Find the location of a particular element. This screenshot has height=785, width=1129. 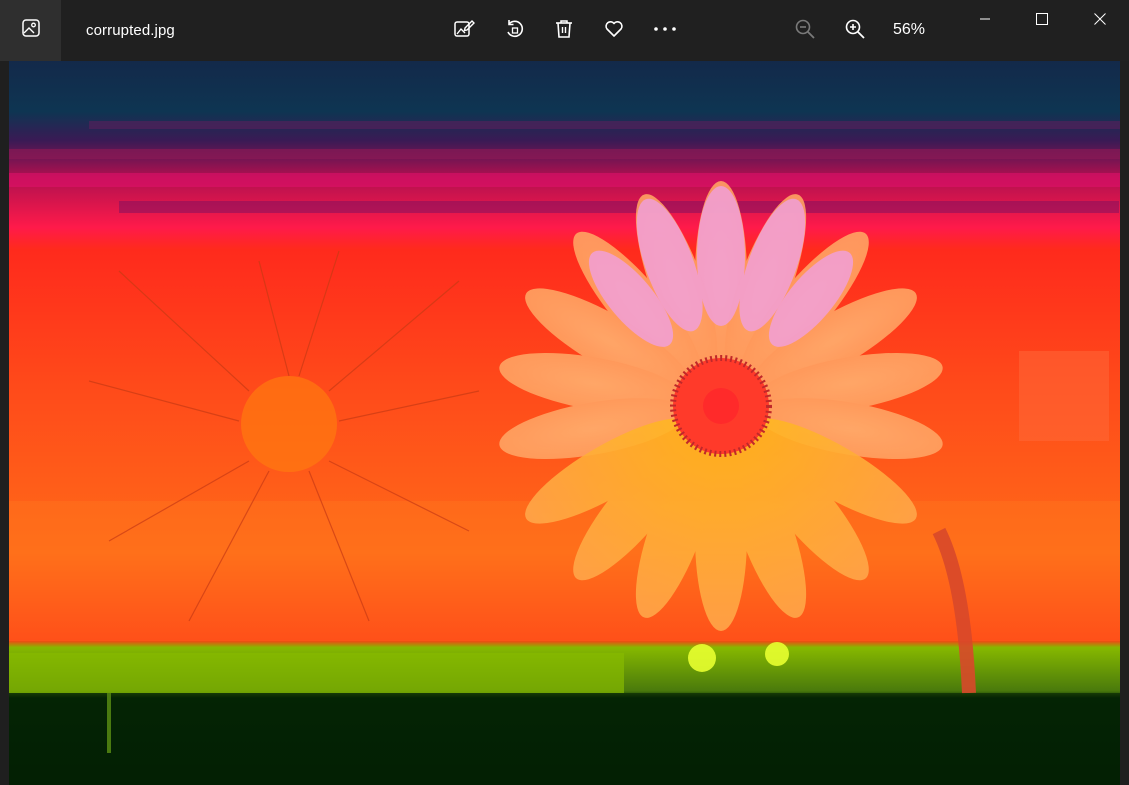

edit-image-icon is located at coordinates (464, 31).